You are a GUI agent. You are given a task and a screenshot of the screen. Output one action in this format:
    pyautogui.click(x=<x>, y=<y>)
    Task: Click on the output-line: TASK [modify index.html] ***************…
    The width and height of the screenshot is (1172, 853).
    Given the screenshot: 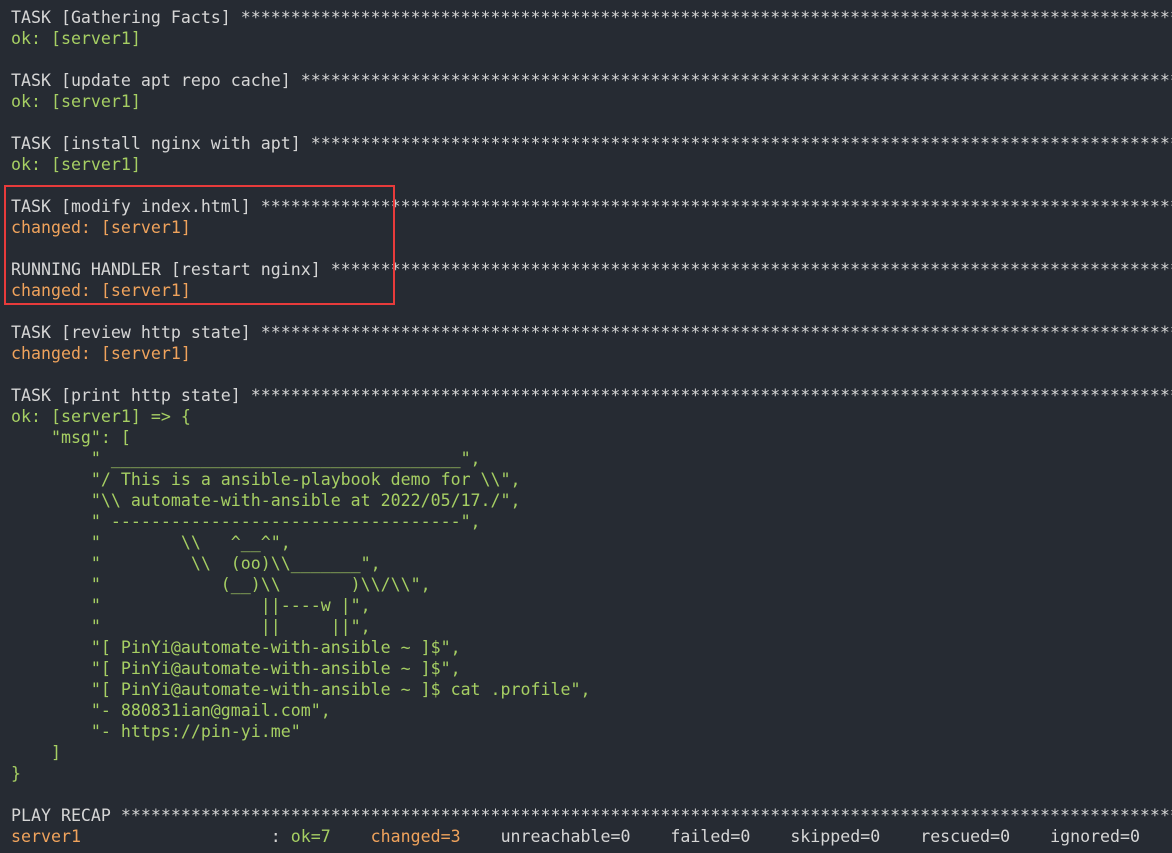 What is the action you would take?
    pyautogui.click(x=591, y=206)
    